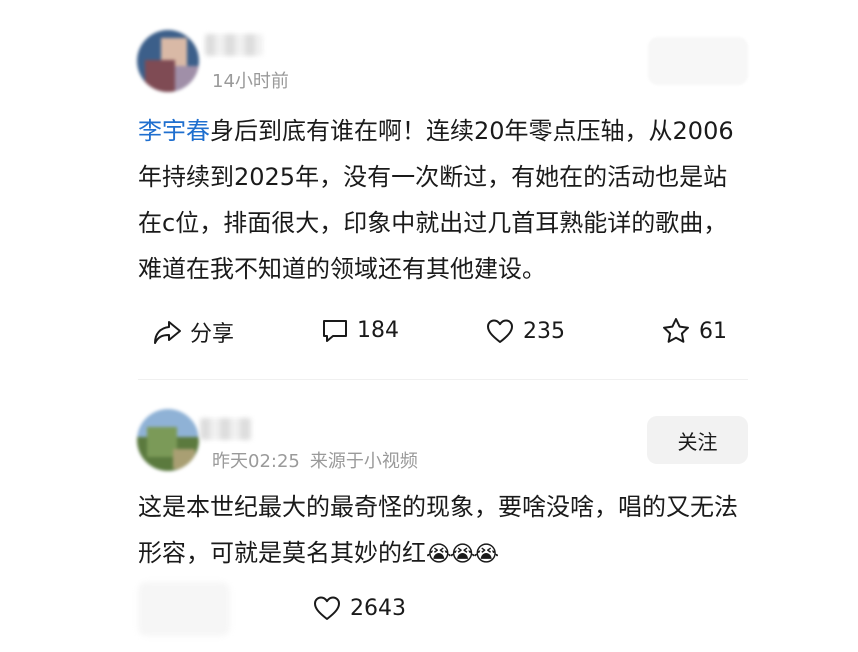 The height and width of the screenshot is (652, 858). Describe the element at coordinates (250, 81) in the screenshot. I see `post-time: 14小时前` at that location.